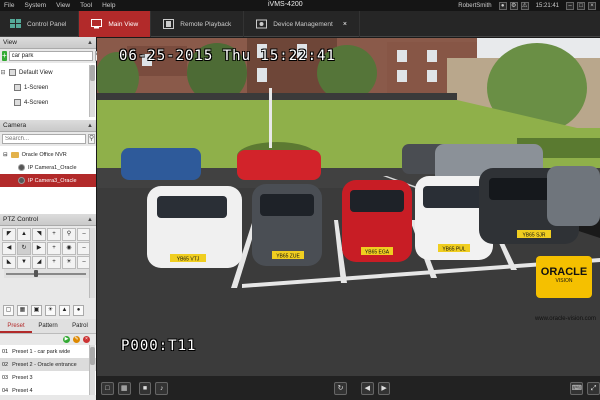  I want to click on wiper-icon: ▲, so click(64, 310).